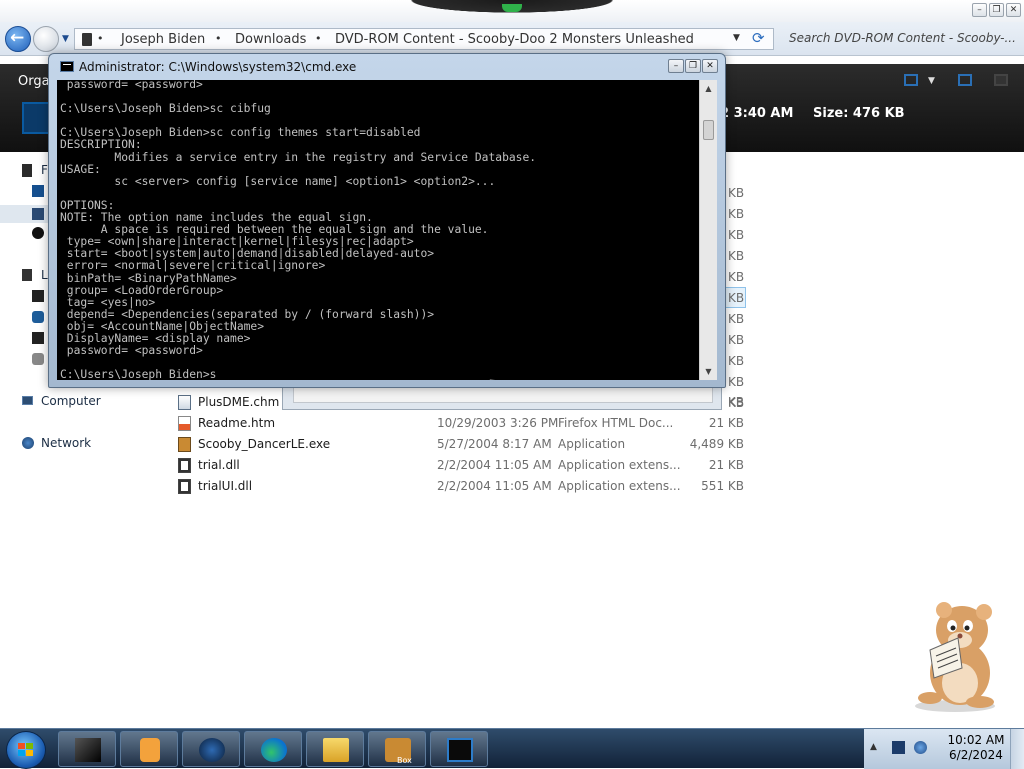 This screenshot has height=769, width=1024. Describe the element at coordinates (735, 402) in the screenshot. I see `file-size: KB` at that location.